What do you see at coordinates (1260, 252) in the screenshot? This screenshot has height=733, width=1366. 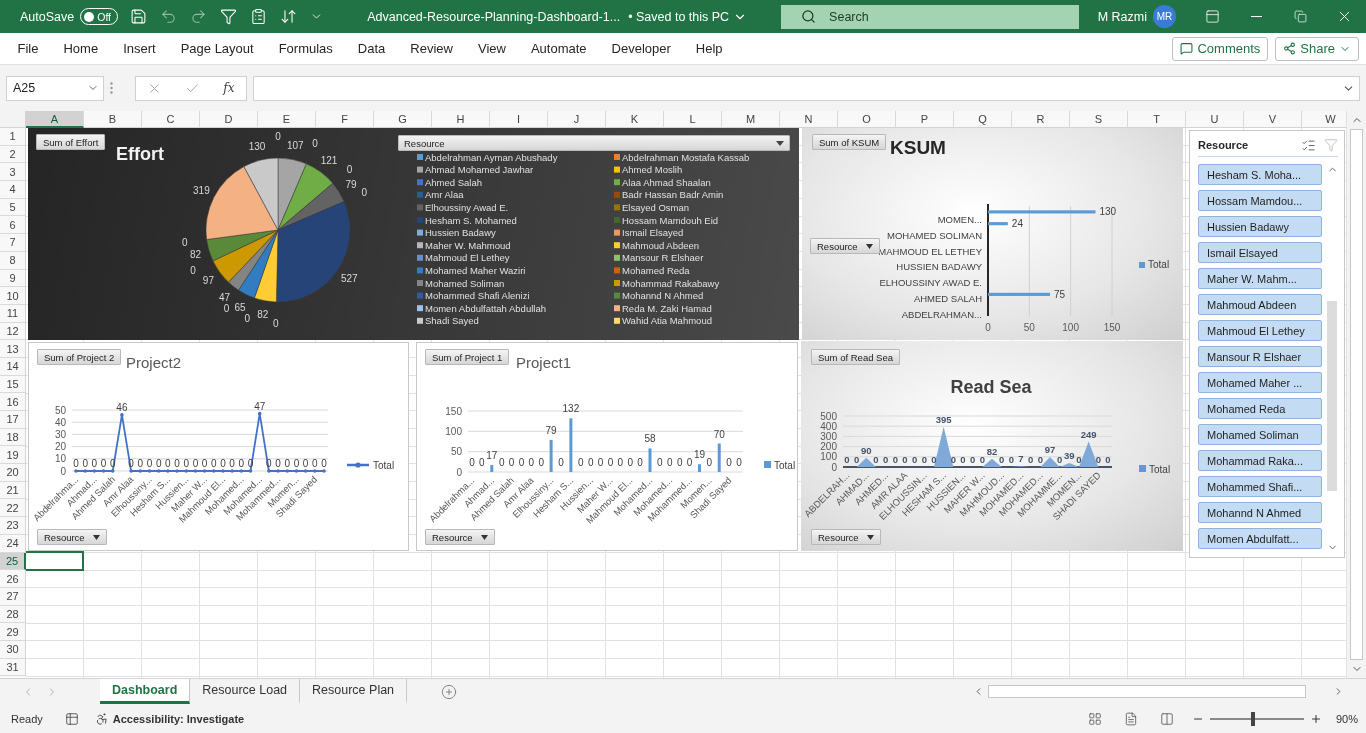 I see `slicer-item: Ismail Elsayed` at bounding box center [1260, 252].